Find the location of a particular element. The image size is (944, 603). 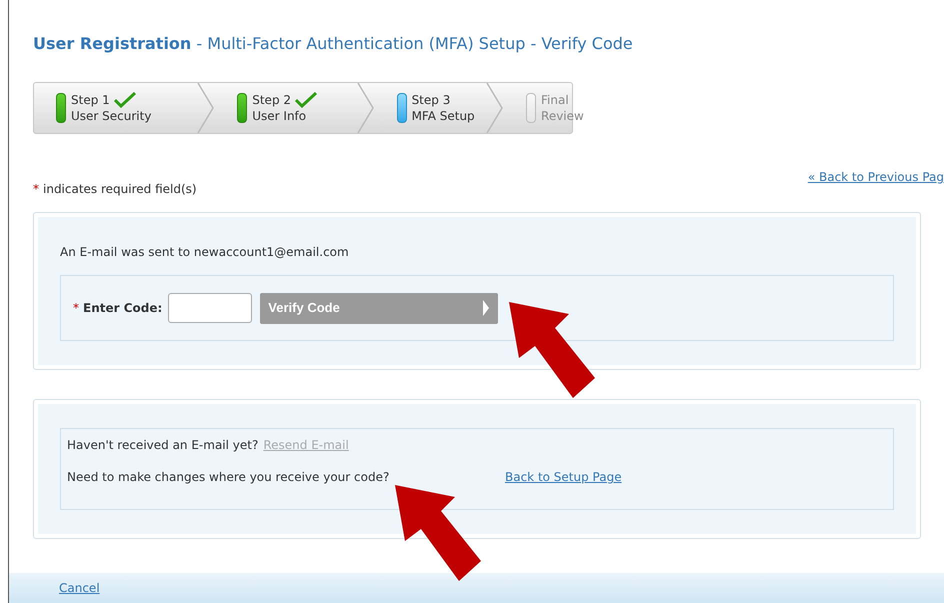

resend-prompt: Haven't received an E-mail yet? is located at coordinates (162, 445).